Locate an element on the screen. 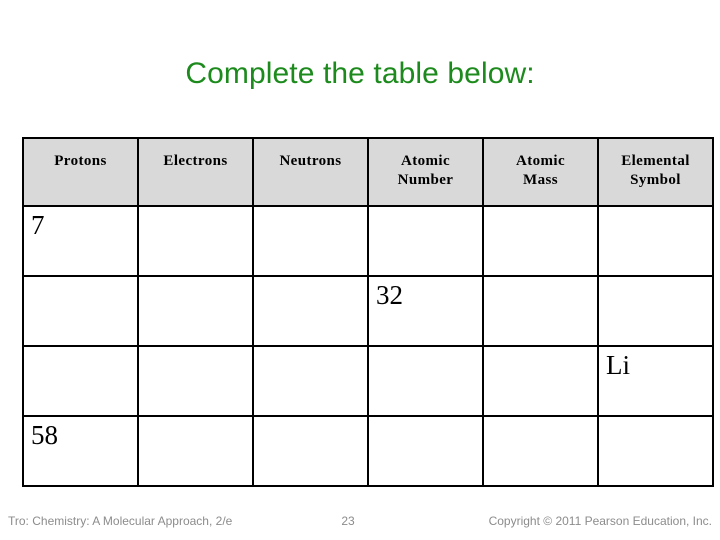 This screenshot has width=720, height=540. table-row: 32 is located at coordinates (368, 311).